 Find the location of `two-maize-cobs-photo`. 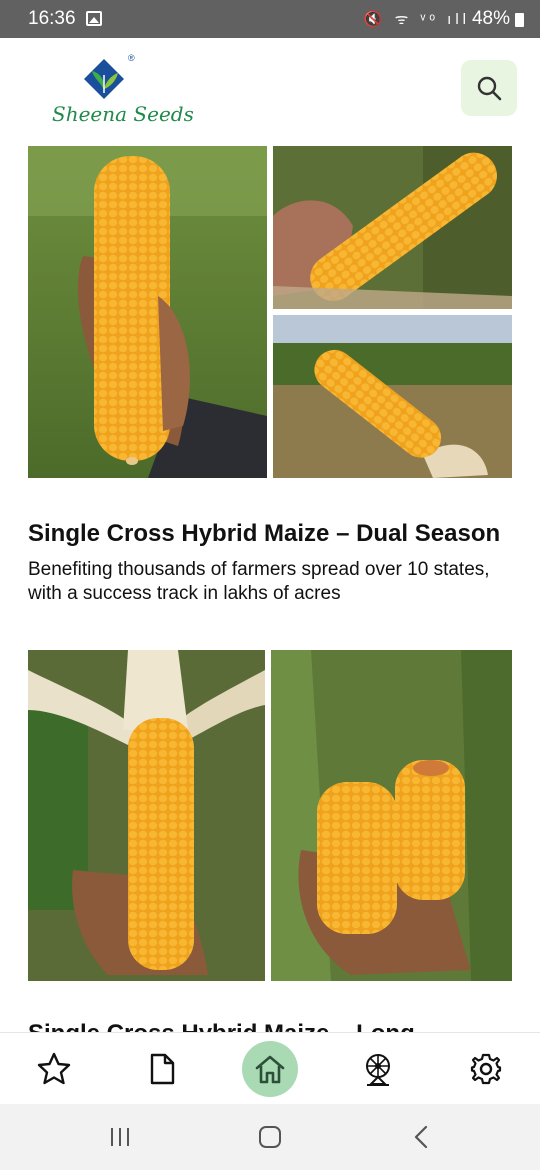

two-maize-cobs-photo is located at coordinates (391, 815).